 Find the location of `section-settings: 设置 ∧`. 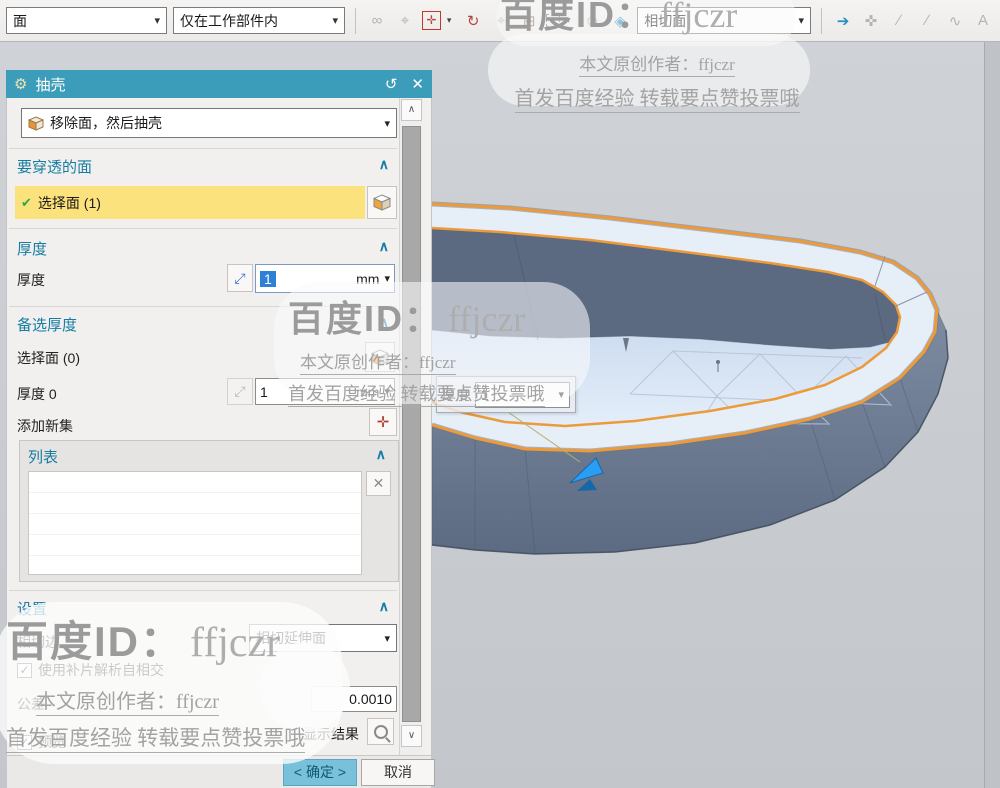

section-settings: 设置 ∧ is located at coordinates (206, 608).